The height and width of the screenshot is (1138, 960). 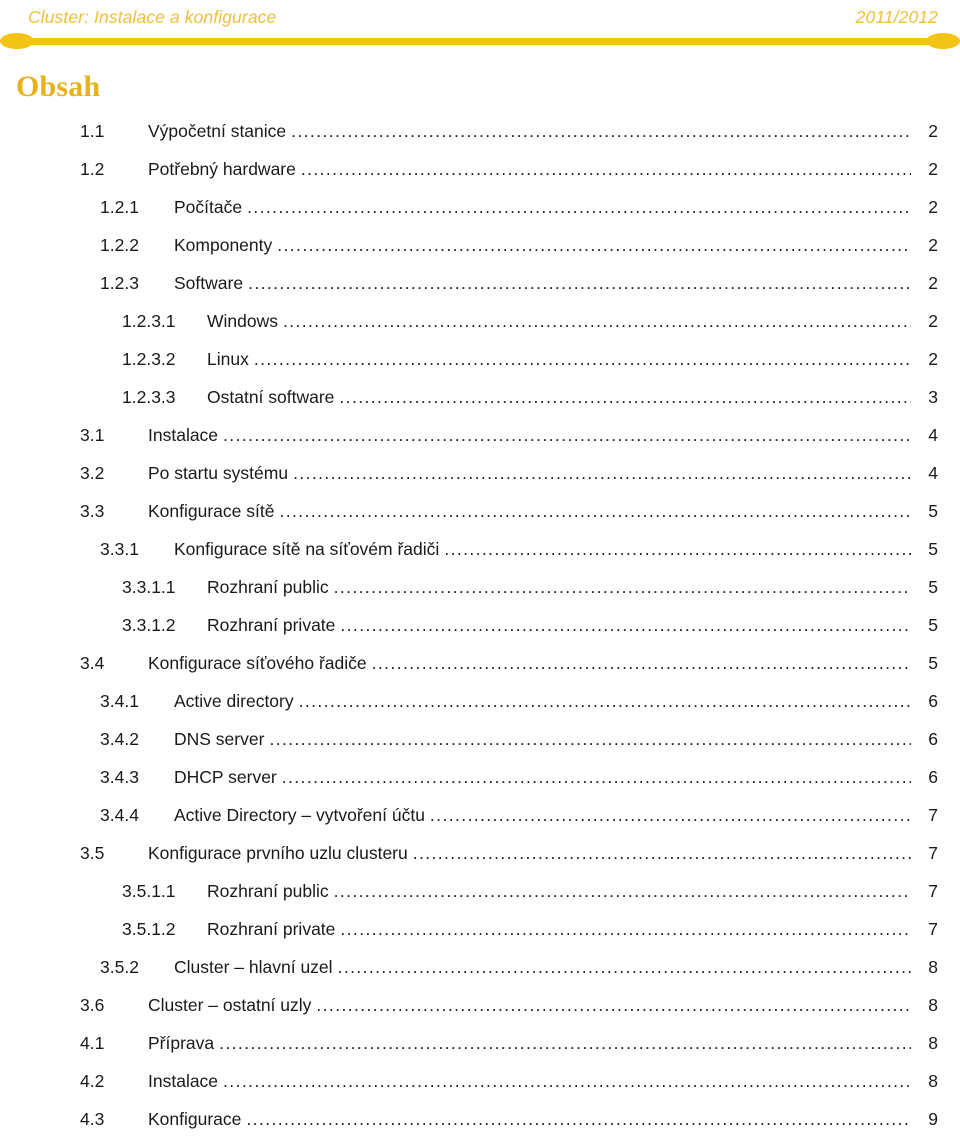 What do you see at coordinates (307, 549) in the screenshot?
I see `toc-entry-label: Konfigurace sítě na síťovém řadiči` at bounding box center [307, 549].